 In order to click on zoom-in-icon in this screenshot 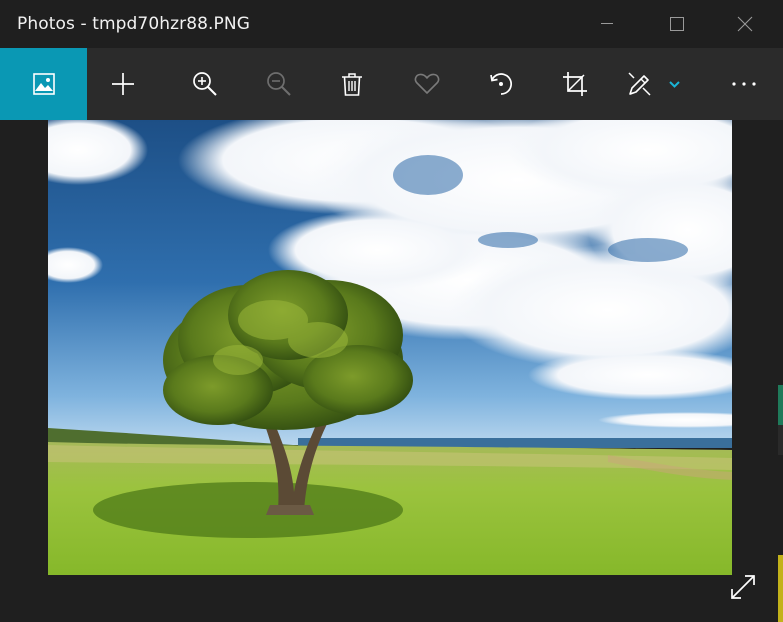, I will do `click(205, 84)`.